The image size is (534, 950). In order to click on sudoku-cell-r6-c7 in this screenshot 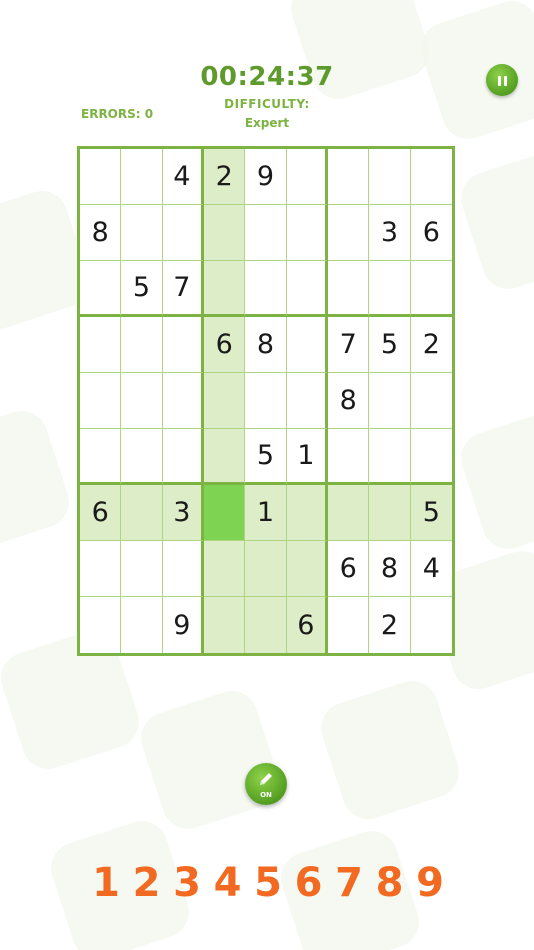, I will do `click(348, 457)`.